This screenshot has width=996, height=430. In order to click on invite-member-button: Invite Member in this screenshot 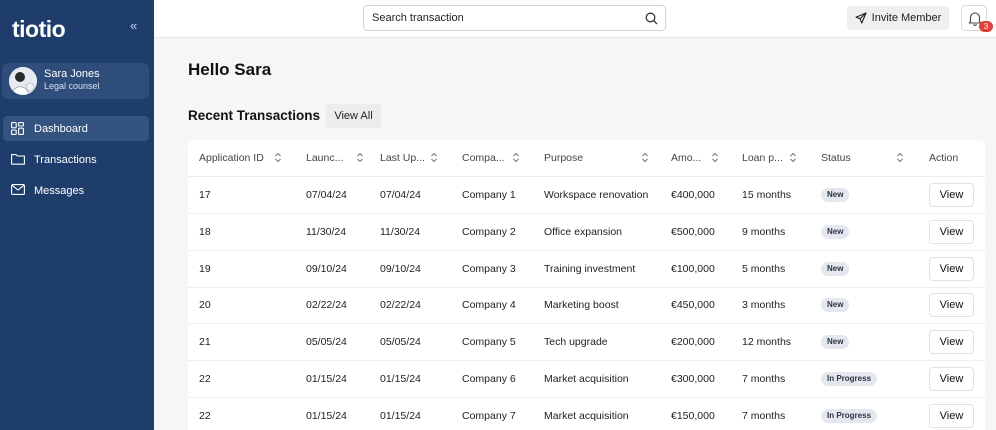, I will do `click(898, 18)`.